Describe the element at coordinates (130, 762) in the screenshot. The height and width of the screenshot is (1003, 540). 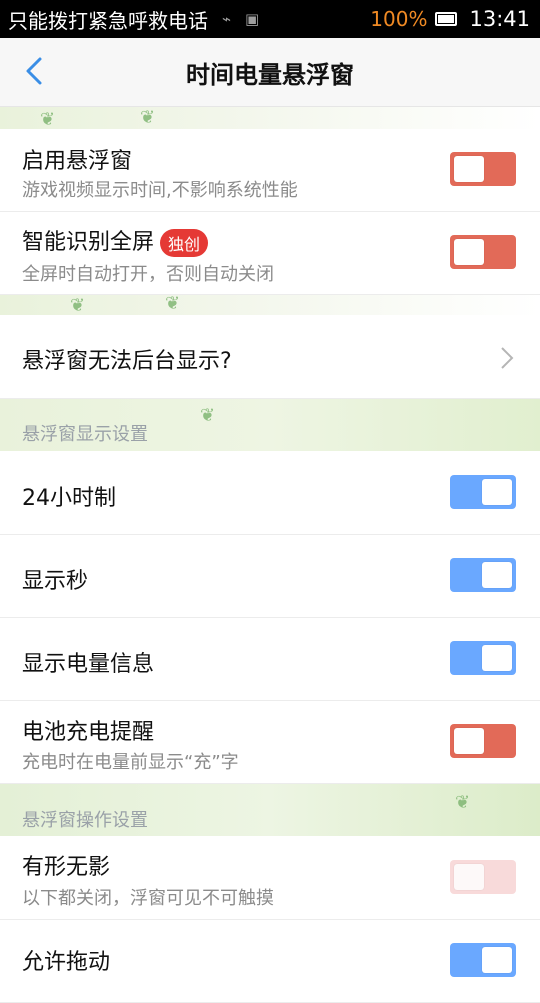
I see `row-desc: 充电时在电量前显示“充”字` at that location.